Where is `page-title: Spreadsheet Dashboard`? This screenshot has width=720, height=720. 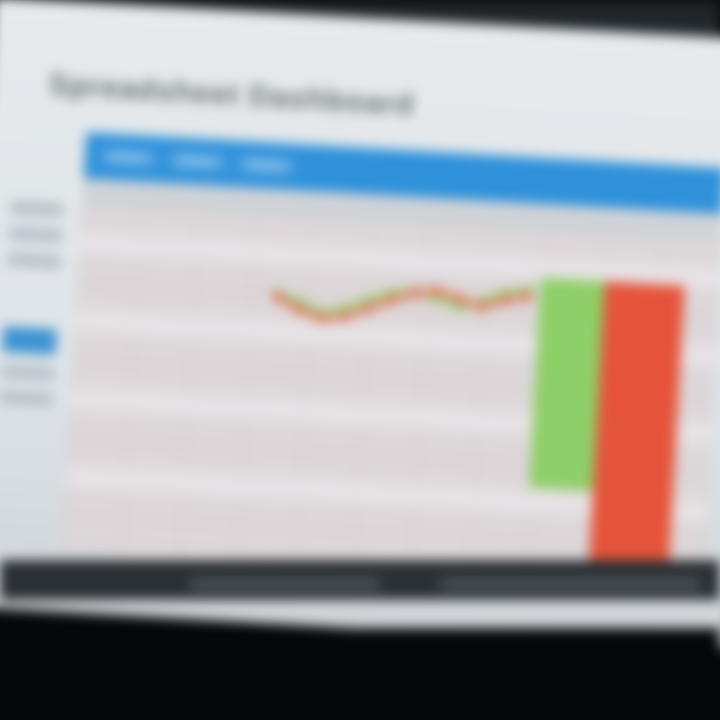 page-title: Spreadsheet Dashboard is located at coordinates (231, 95).